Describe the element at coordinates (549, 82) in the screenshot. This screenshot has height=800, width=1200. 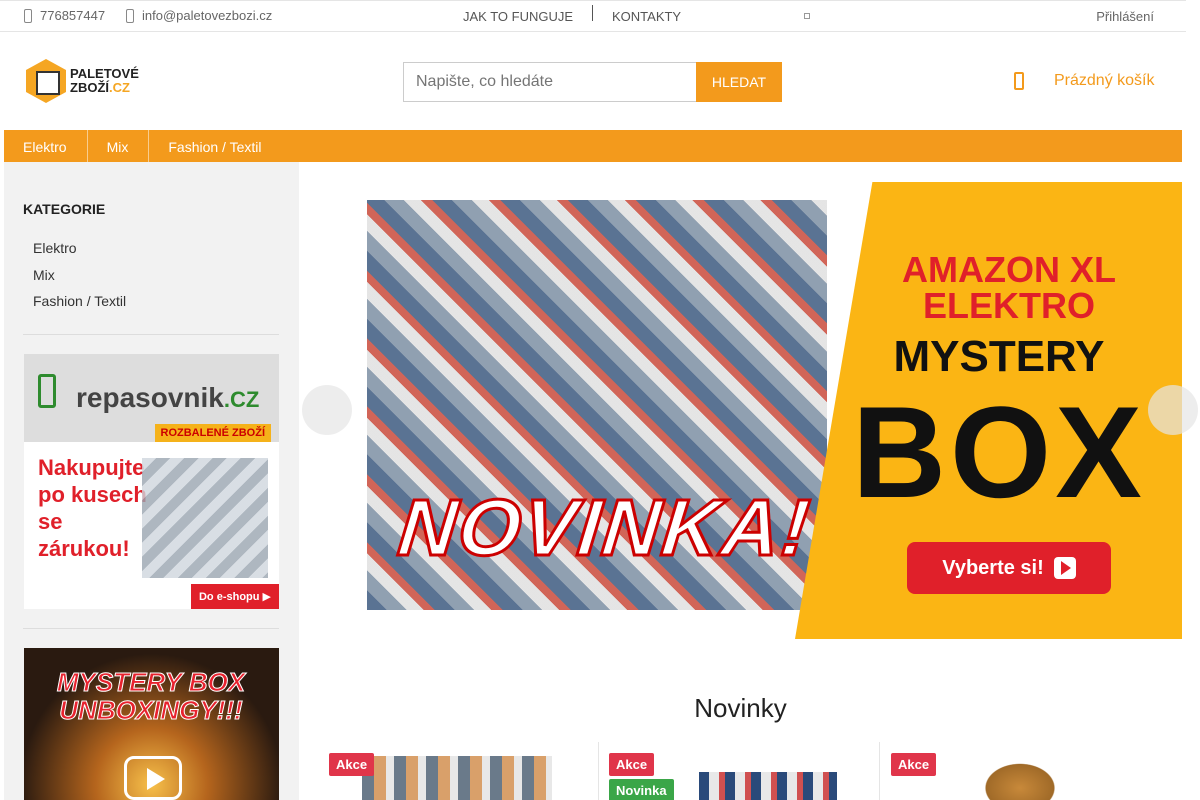
I see `search-input` at that location.